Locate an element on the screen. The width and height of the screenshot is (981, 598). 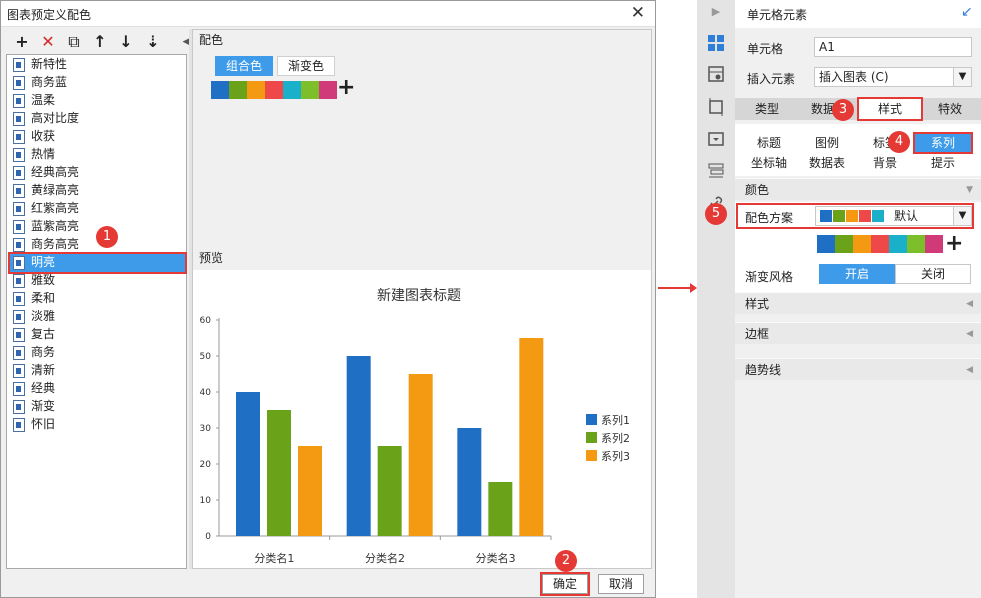
copy-icon: ⧉ is located at coordinates (74, 42).